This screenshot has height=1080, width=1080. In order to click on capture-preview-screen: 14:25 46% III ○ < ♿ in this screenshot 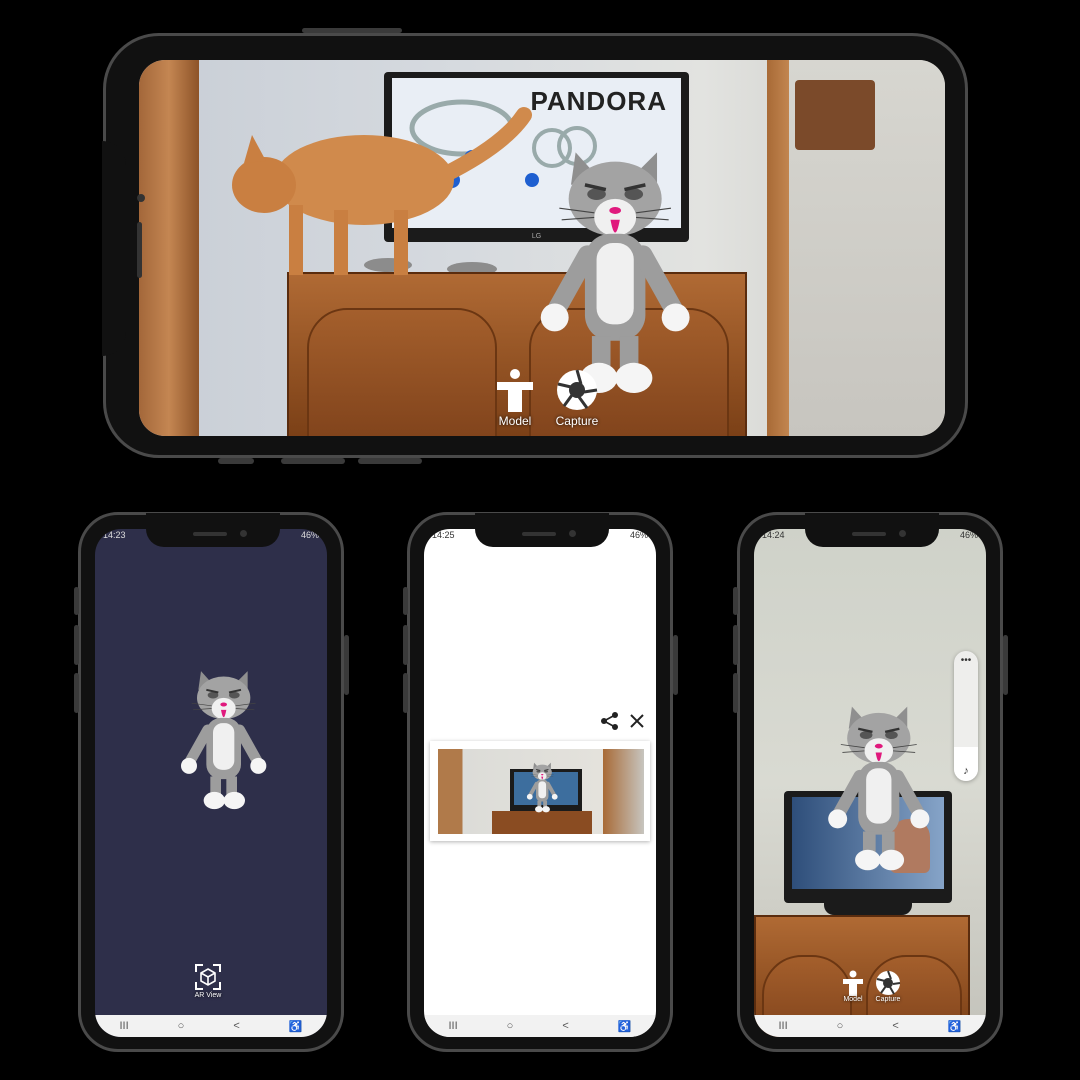, I will do `click(540, 783)`.